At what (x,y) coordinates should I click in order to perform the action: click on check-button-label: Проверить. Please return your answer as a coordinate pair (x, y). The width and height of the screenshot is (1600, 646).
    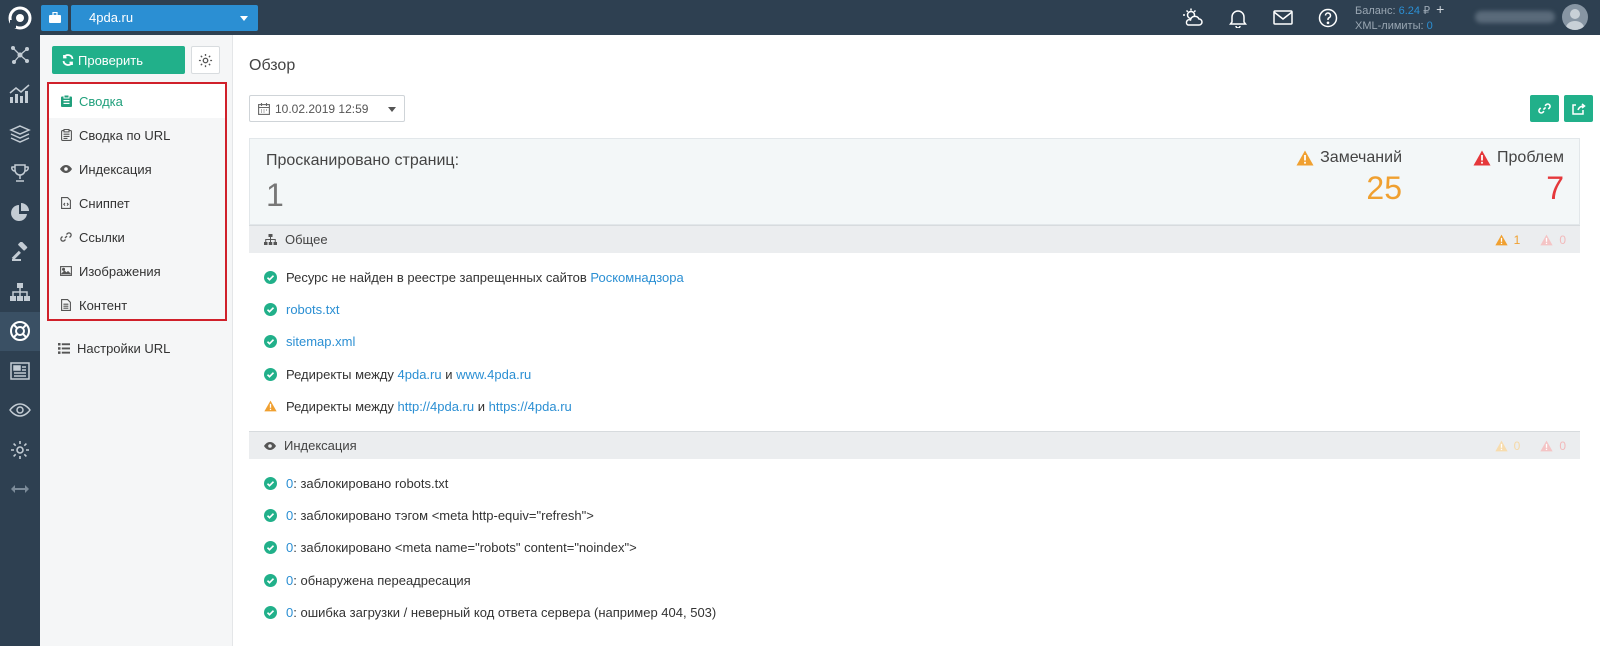
    Looking at the image, I should click on (111, 60).